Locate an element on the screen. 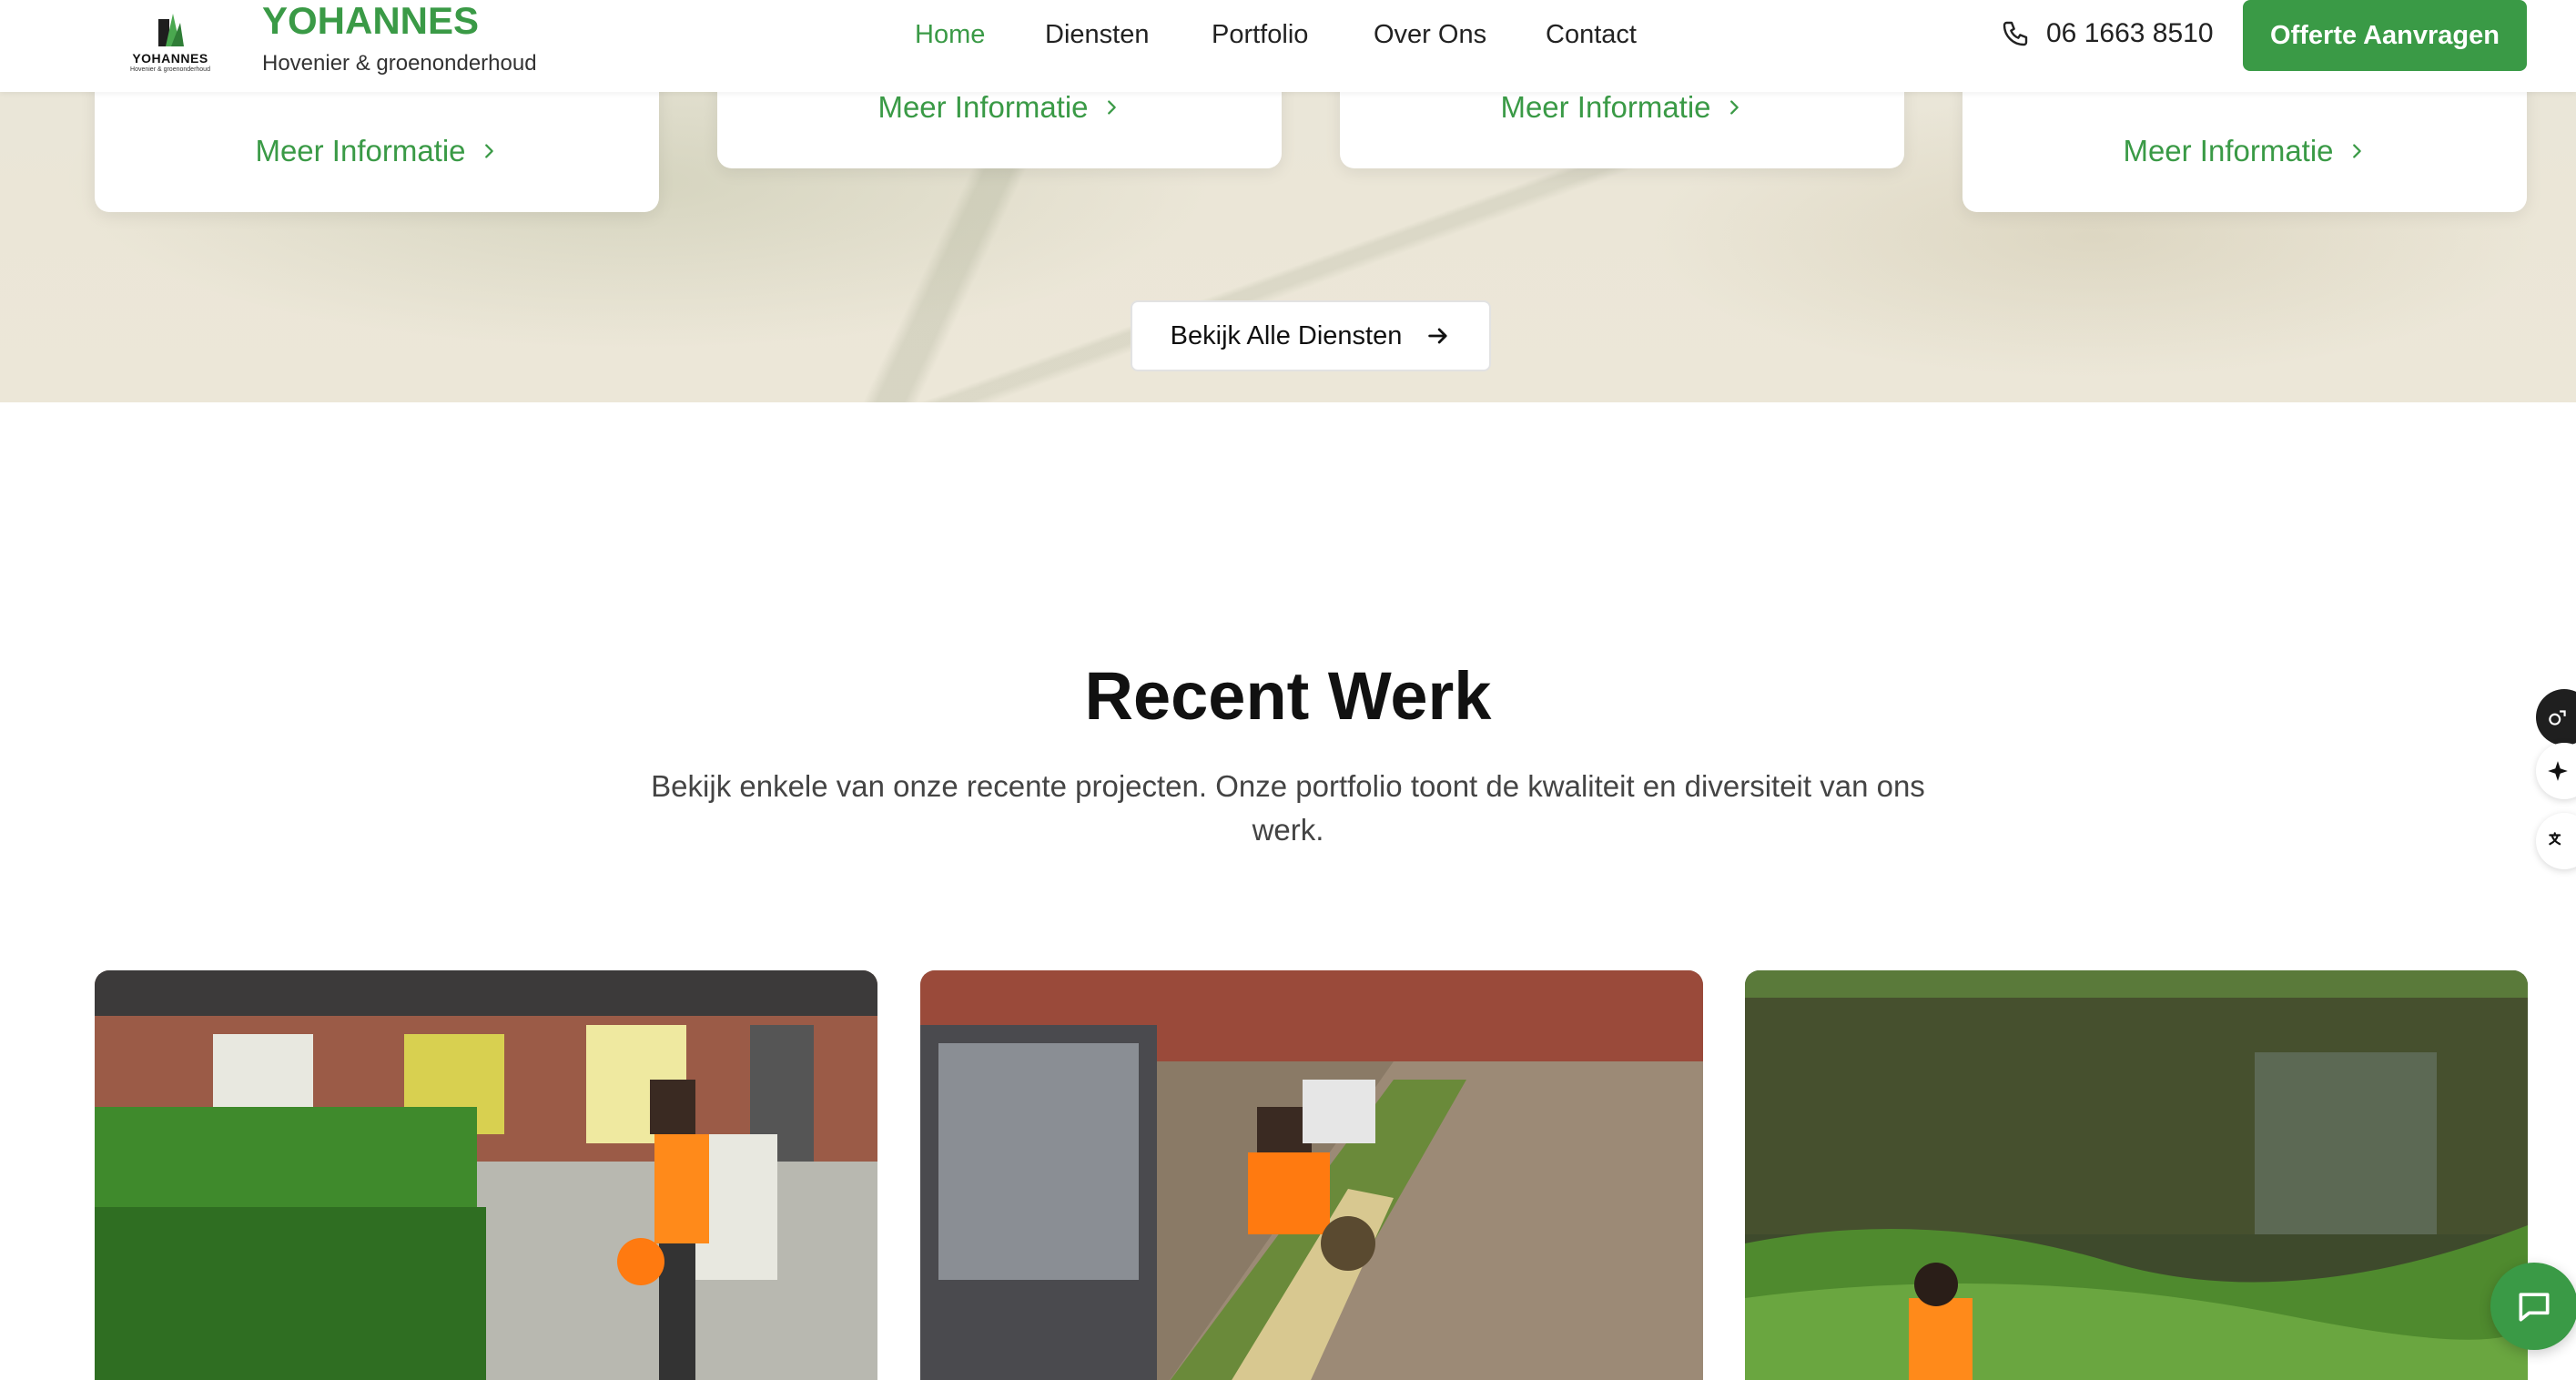 The height and width of the screenshot is (1380, 2576). logo-tagline: Hovenier & groenonderhoud is located at coordinates (170, 69).